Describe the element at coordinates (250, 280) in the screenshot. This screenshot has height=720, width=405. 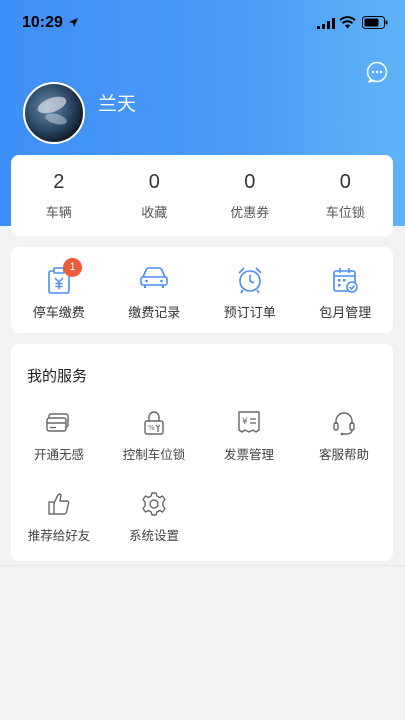
I see `alarm-clock-icon` at that location.